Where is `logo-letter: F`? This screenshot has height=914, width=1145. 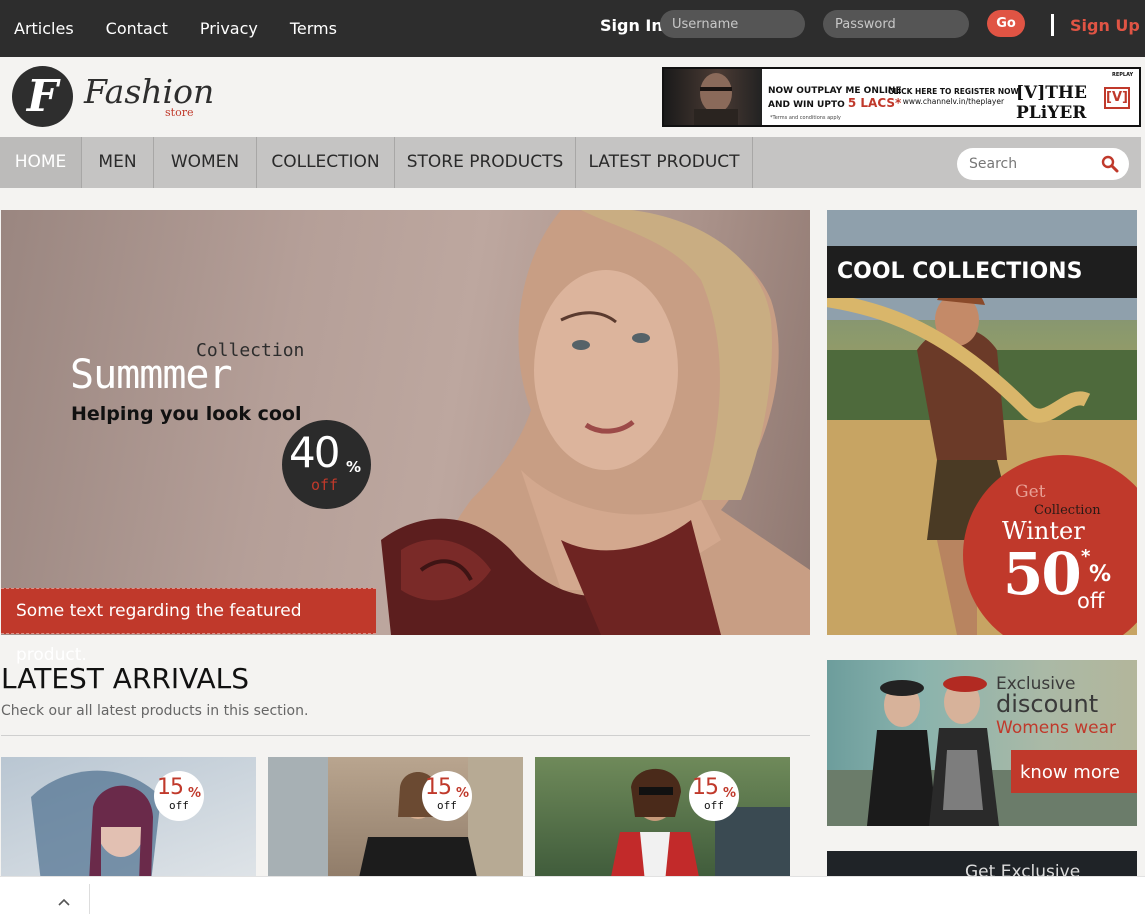
logo-letter: F is located at coordinates (42, 96).